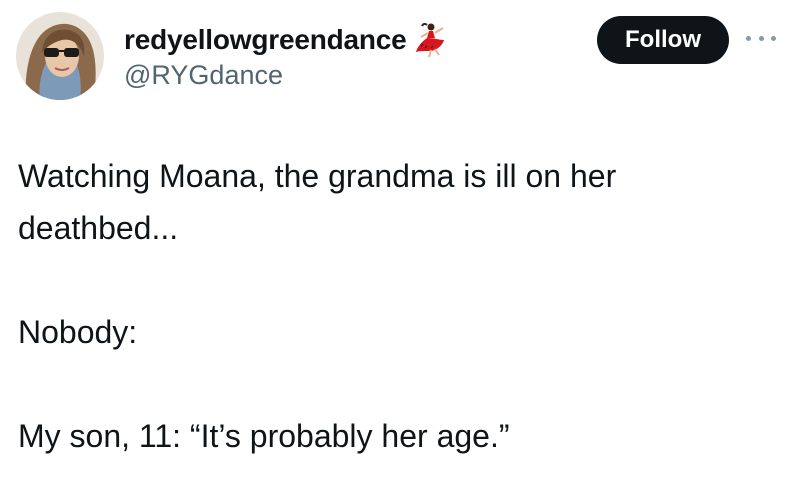  I want to click on tweet-line-son: My son, 11: “It’s probably her age.”, so click(264, 436).